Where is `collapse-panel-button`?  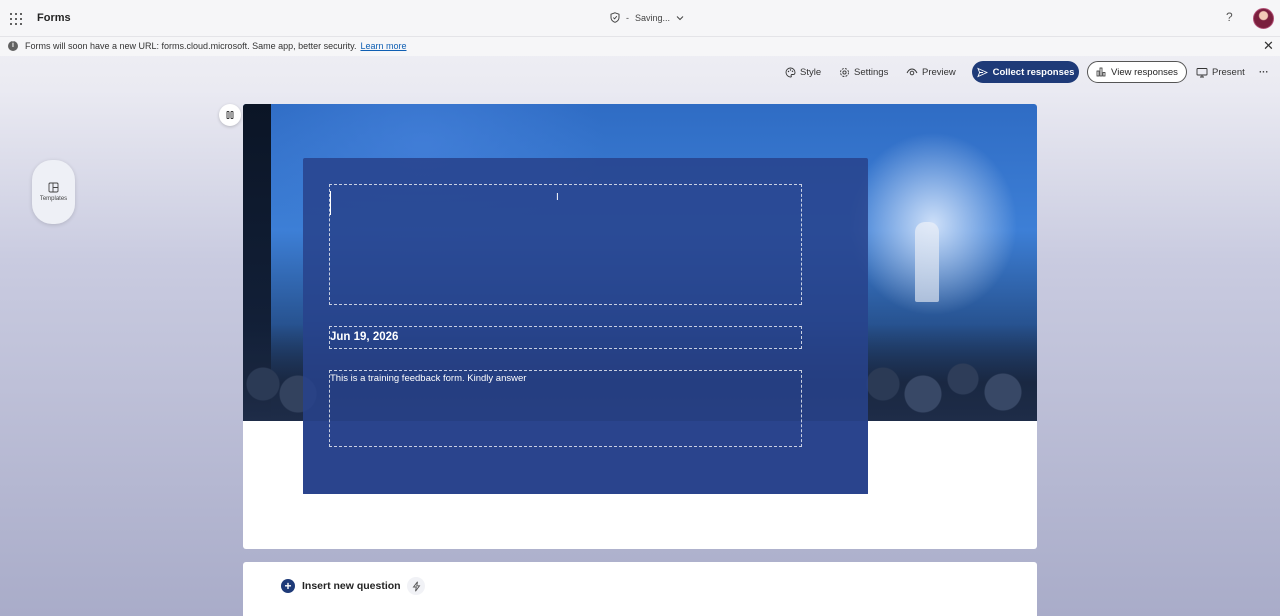
collapse-panel-button is located at coordinates (230, 115).